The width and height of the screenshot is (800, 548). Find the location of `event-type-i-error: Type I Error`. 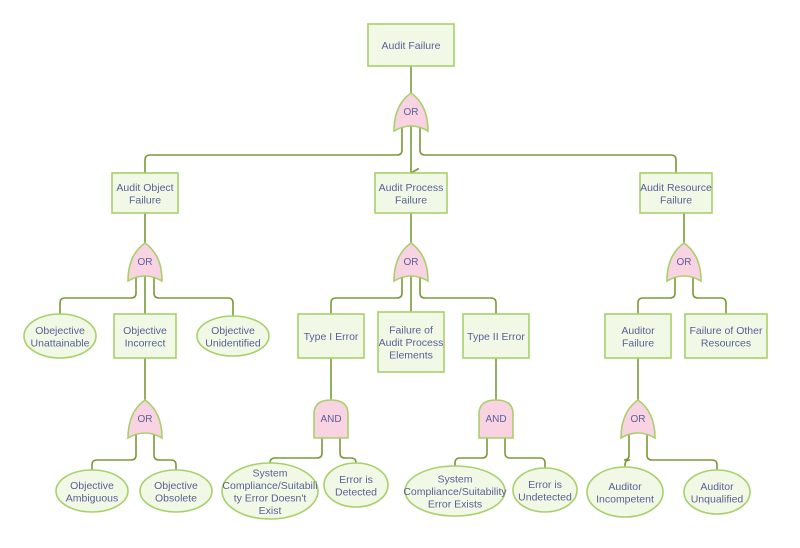

event-type-i-error: Type I Error is located at coordinates (331, 336).